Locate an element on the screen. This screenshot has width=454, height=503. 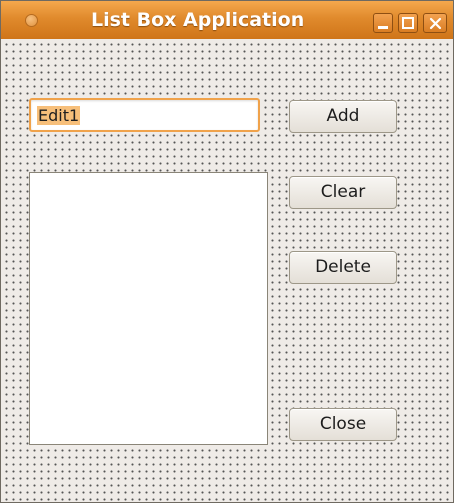
edit-field: Edit1 is located at coordinates (144, 115).